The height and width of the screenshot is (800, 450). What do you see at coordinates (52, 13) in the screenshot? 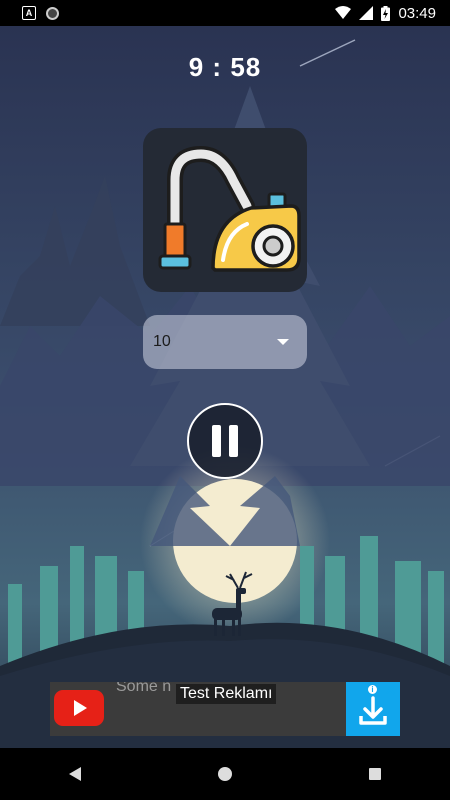
I see `record-circle-icon` at bounding box center [52, 13].